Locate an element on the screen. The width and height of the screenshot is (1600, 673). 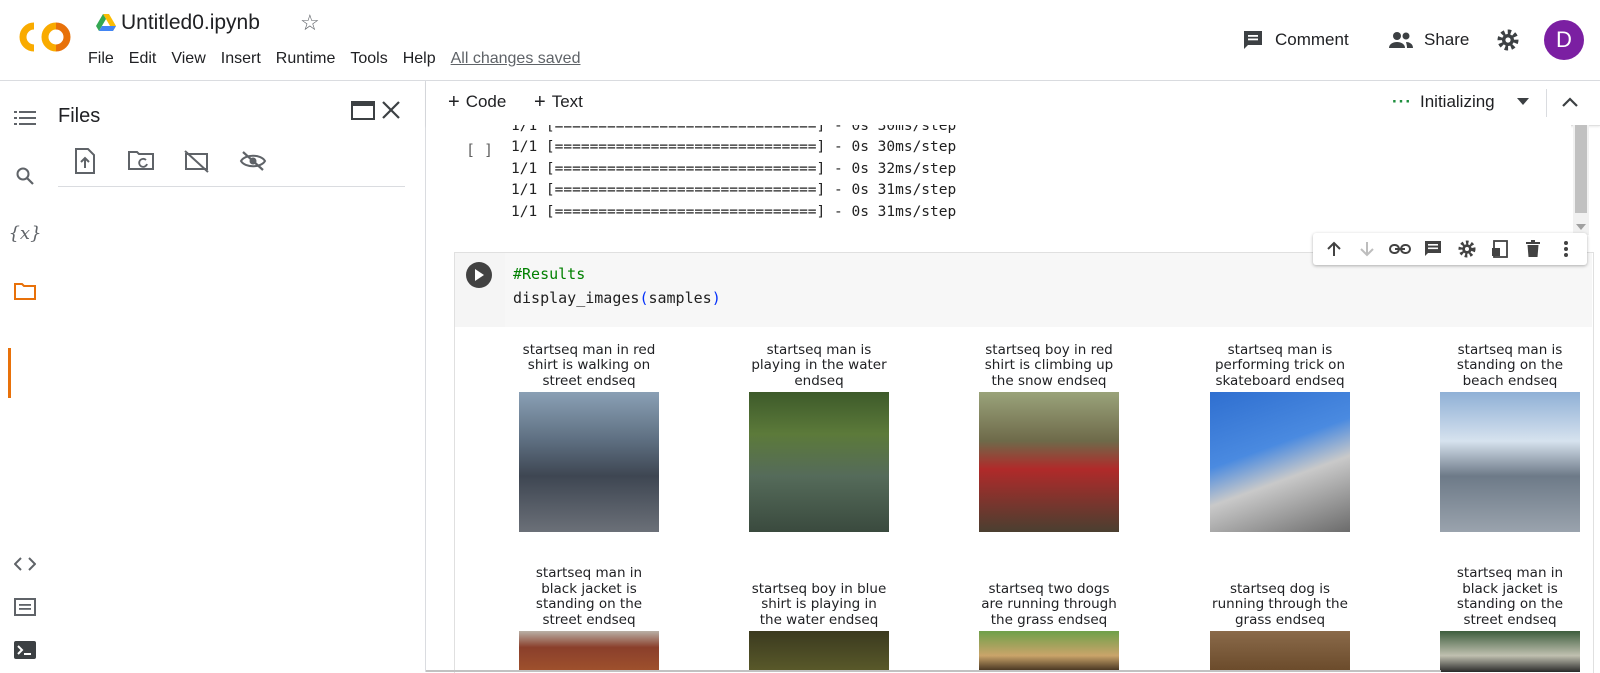
folder-icon is located at coordinates (25, 291).